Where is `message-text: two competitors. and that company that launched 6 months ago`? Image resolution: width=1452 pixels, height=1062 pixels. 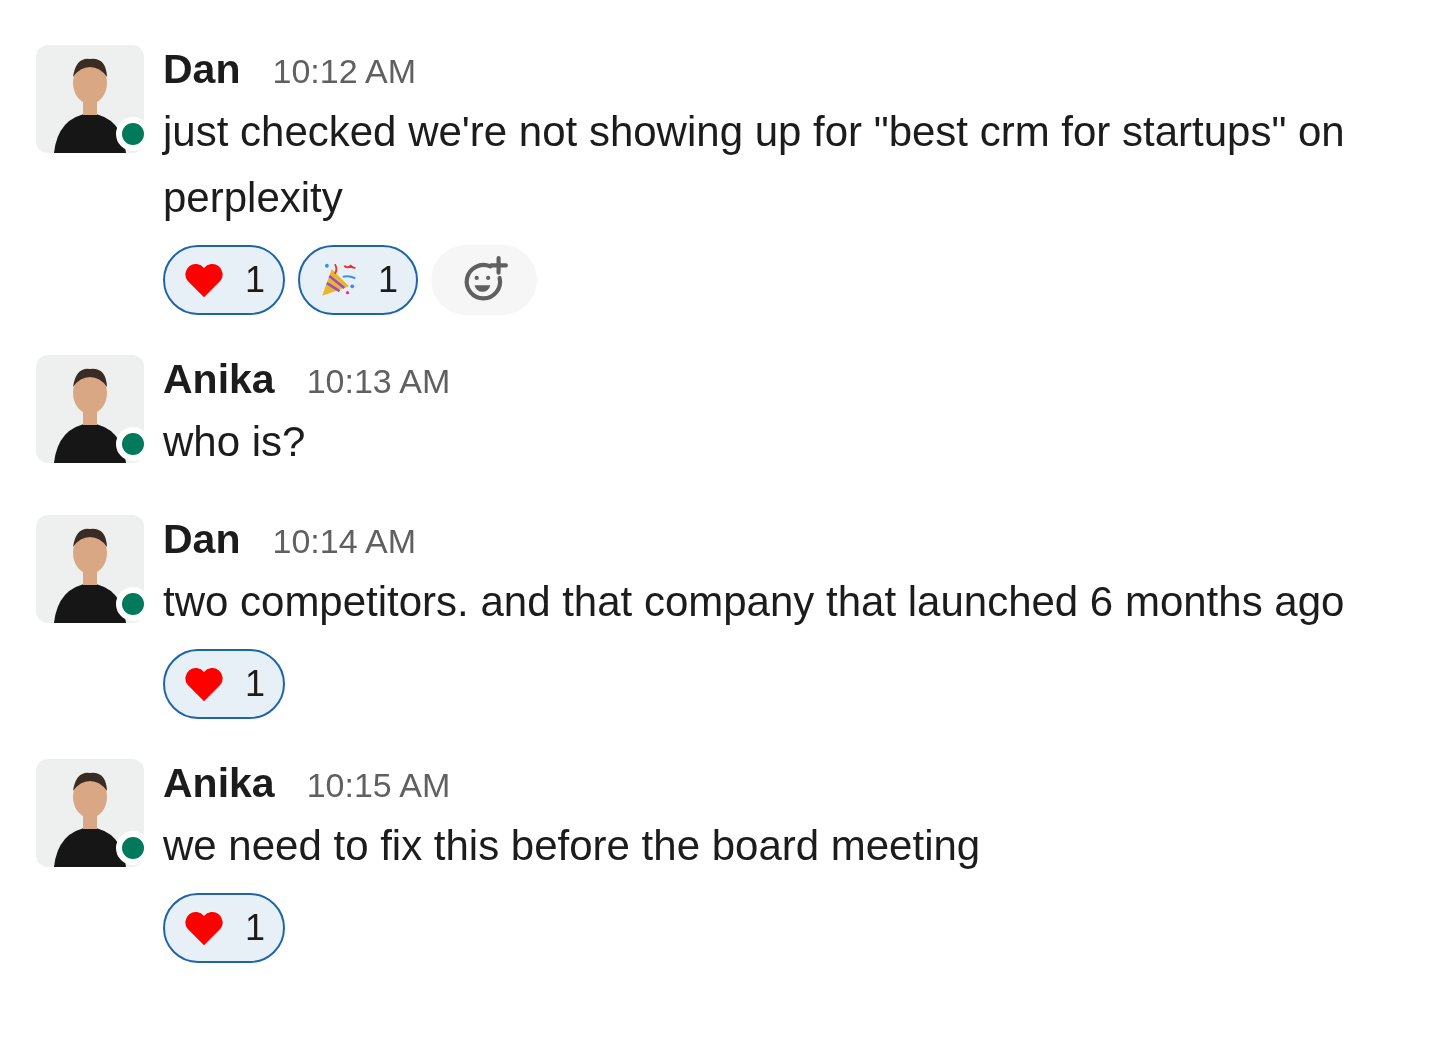
message-text: two competitors. and that company that launched 6 months ago is located at coordinates (754, 602).